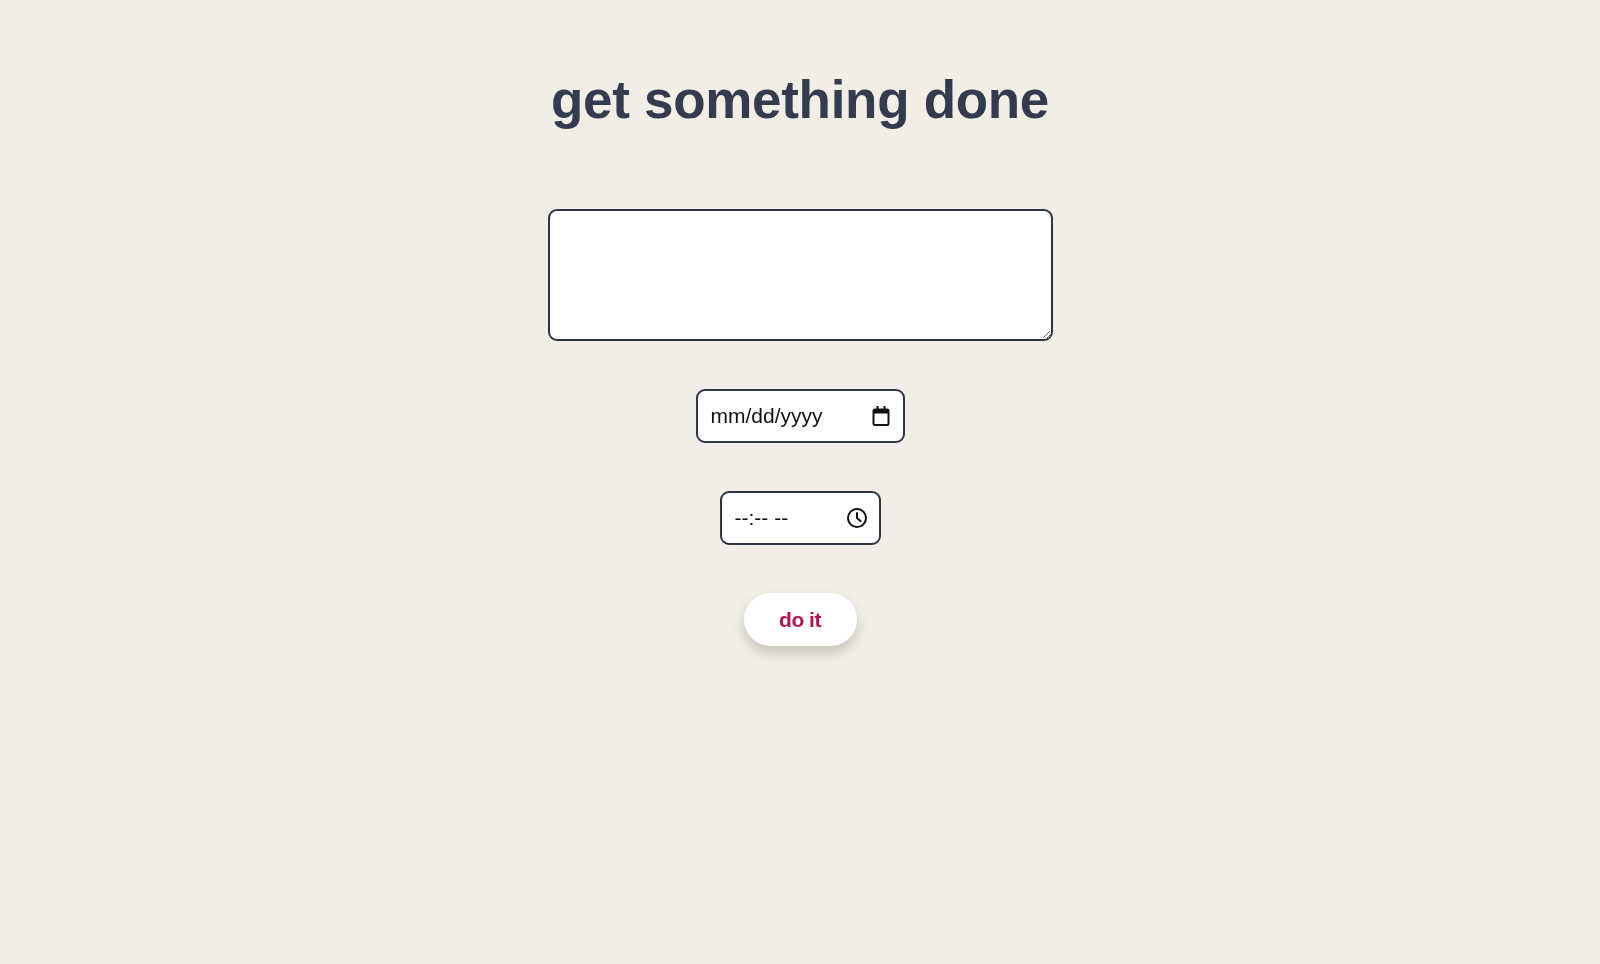 This screenshot has height=964, width=1600. What do you see at coordinates (880, 416) in the screenshot?
I see `calendar-icon` at bounding box center [880, 416].